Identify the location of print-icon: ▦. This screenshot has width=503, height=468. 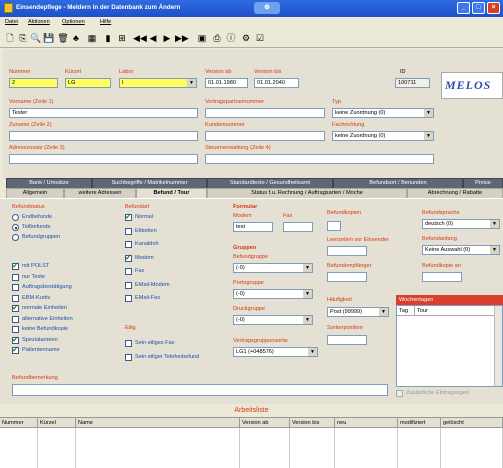
(92, 38).